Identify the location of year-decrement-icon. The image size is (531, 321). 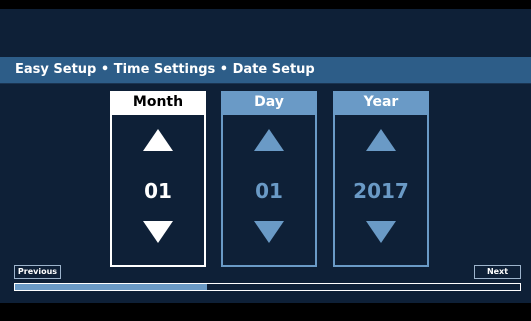
(381, 232).